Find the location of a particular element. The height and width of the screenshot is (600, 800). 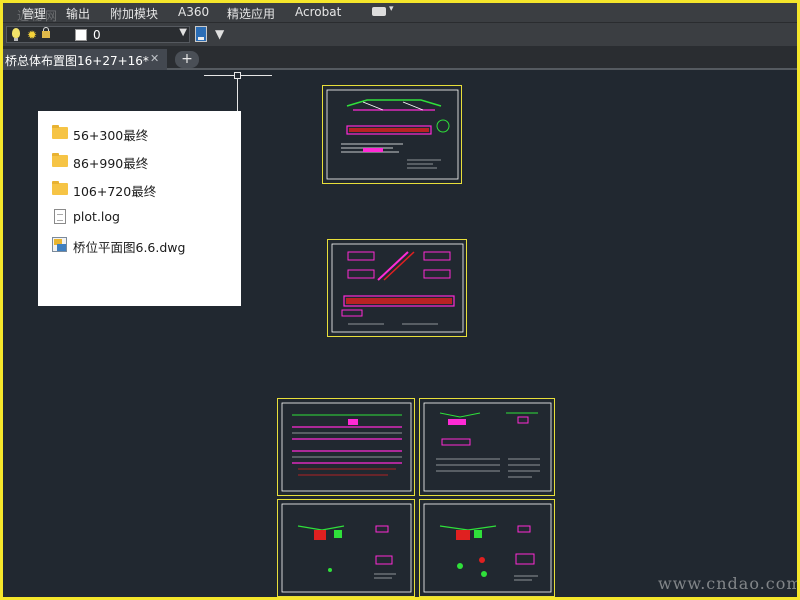

lightbulb-base is located at coordinates (16, 39).